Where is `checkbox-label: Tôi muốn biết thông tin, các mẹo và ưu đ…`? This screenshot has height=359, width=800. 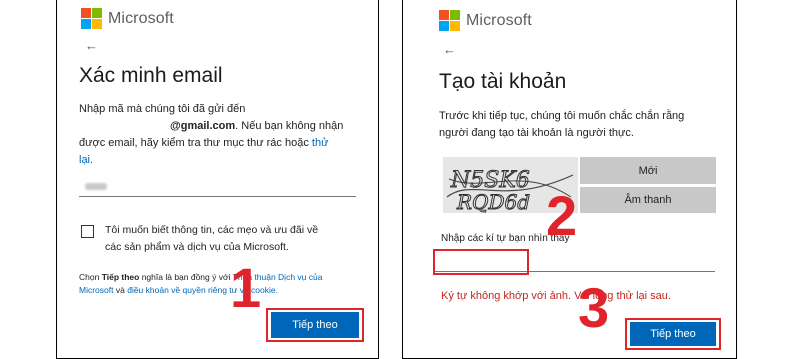 checkbox-label: Tôi muốn biết thông tin, các mẹo và ưu đ… is located at coordinates (235, 239).